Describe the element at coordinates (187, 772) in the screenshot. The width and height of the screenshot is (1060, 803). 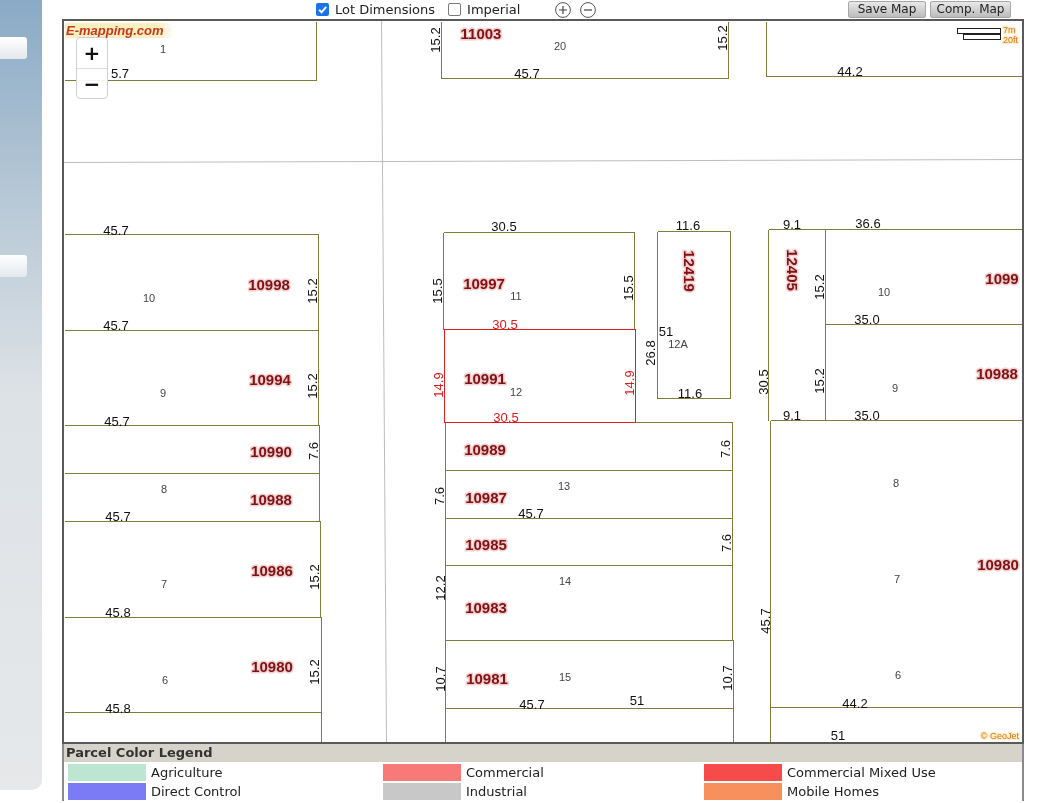
I see `legend-label: Agriculture` at that location.